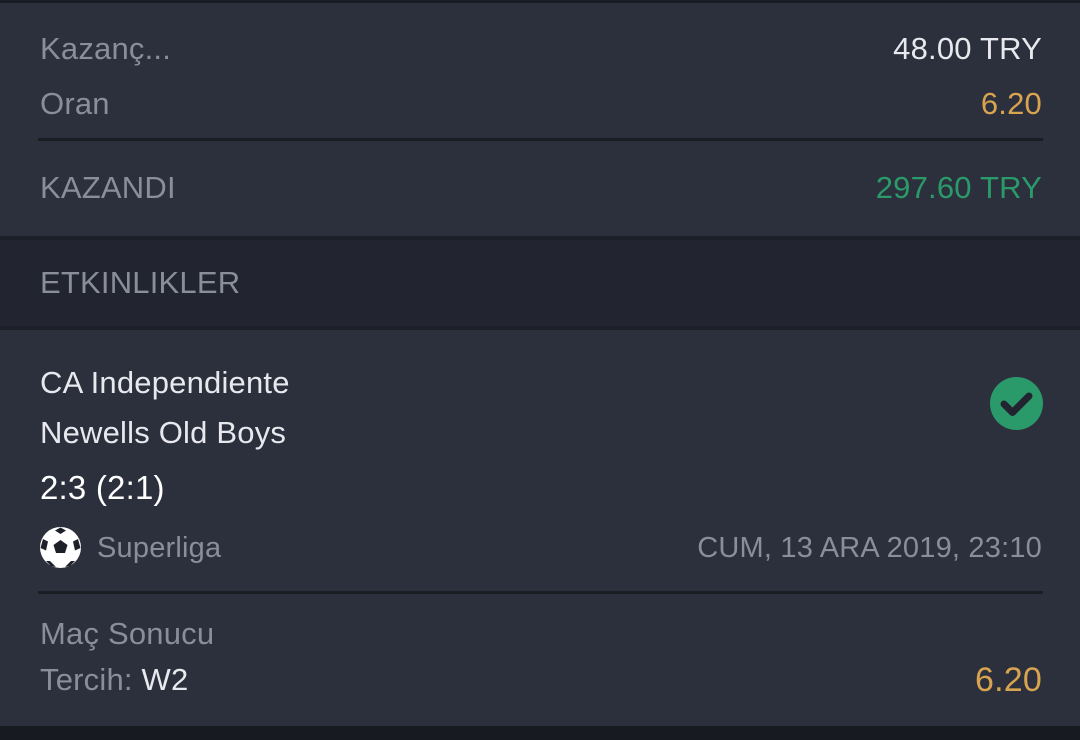 This screenshot has height=740, width=1080. What do you see at coordinates (60, 547) in the screenshot?
I see `soccer-ball-icon` at bounding box center [60, 547].